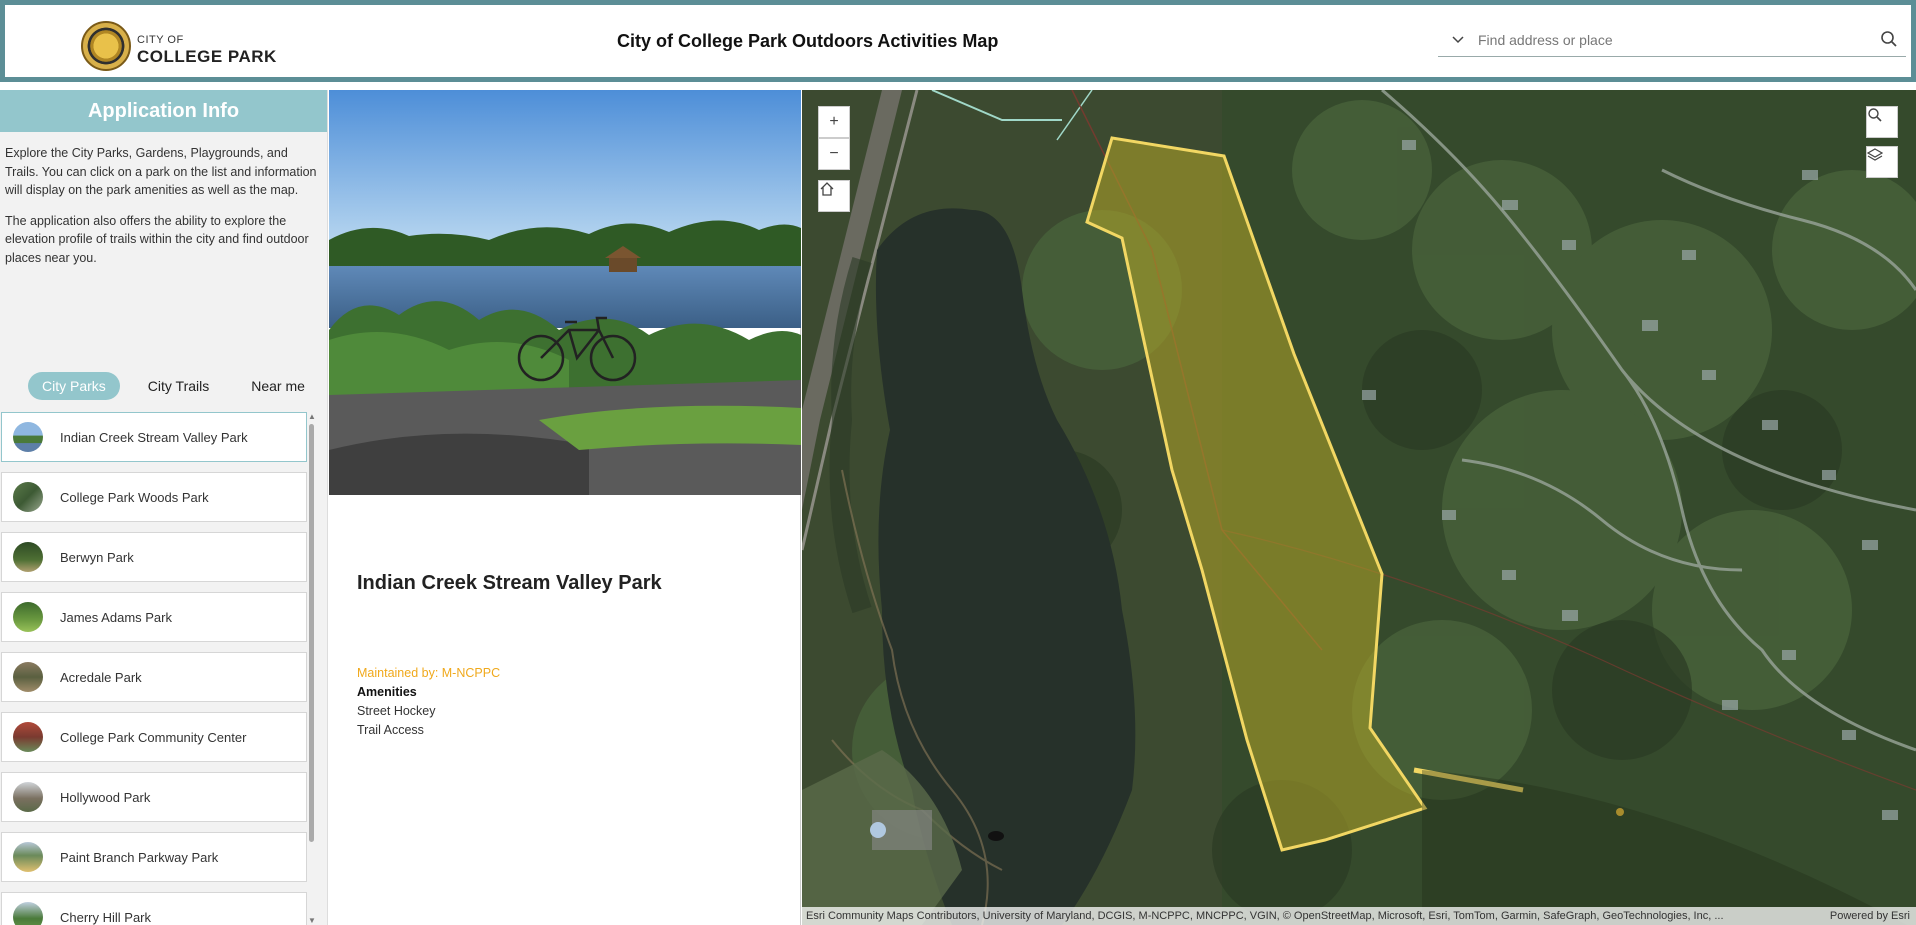 Image resolution: width=1916 pixels, height=925 pixels. I want to click on amenity-item: Street Hockey, so click(396, 711).